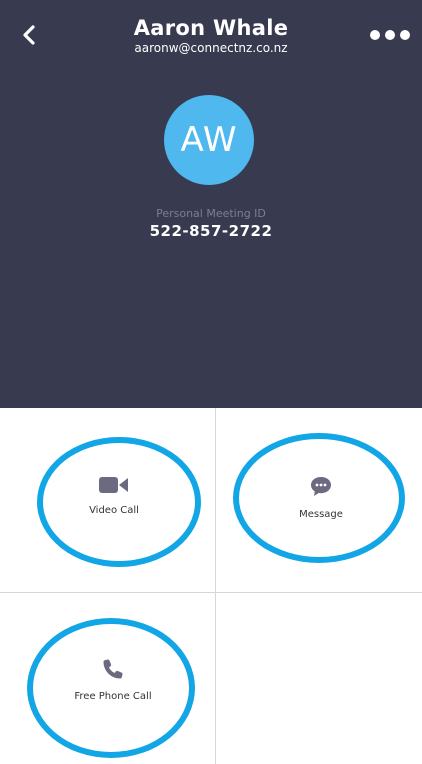  I want to click on contact-name: Aaron Whale, so click(211, 28).